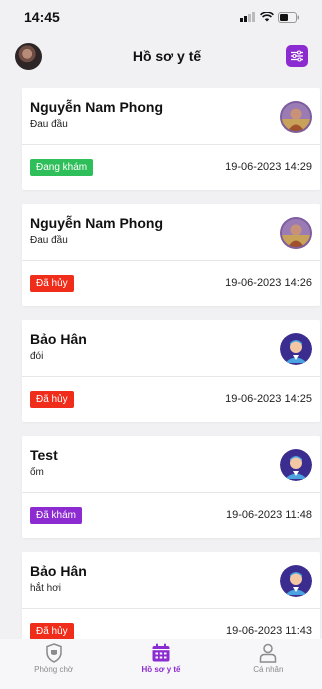  Describe the element at coordinates (268, 283) in the screenshot. I see `record-datetime: 19-06-2023 14:26` at that location.